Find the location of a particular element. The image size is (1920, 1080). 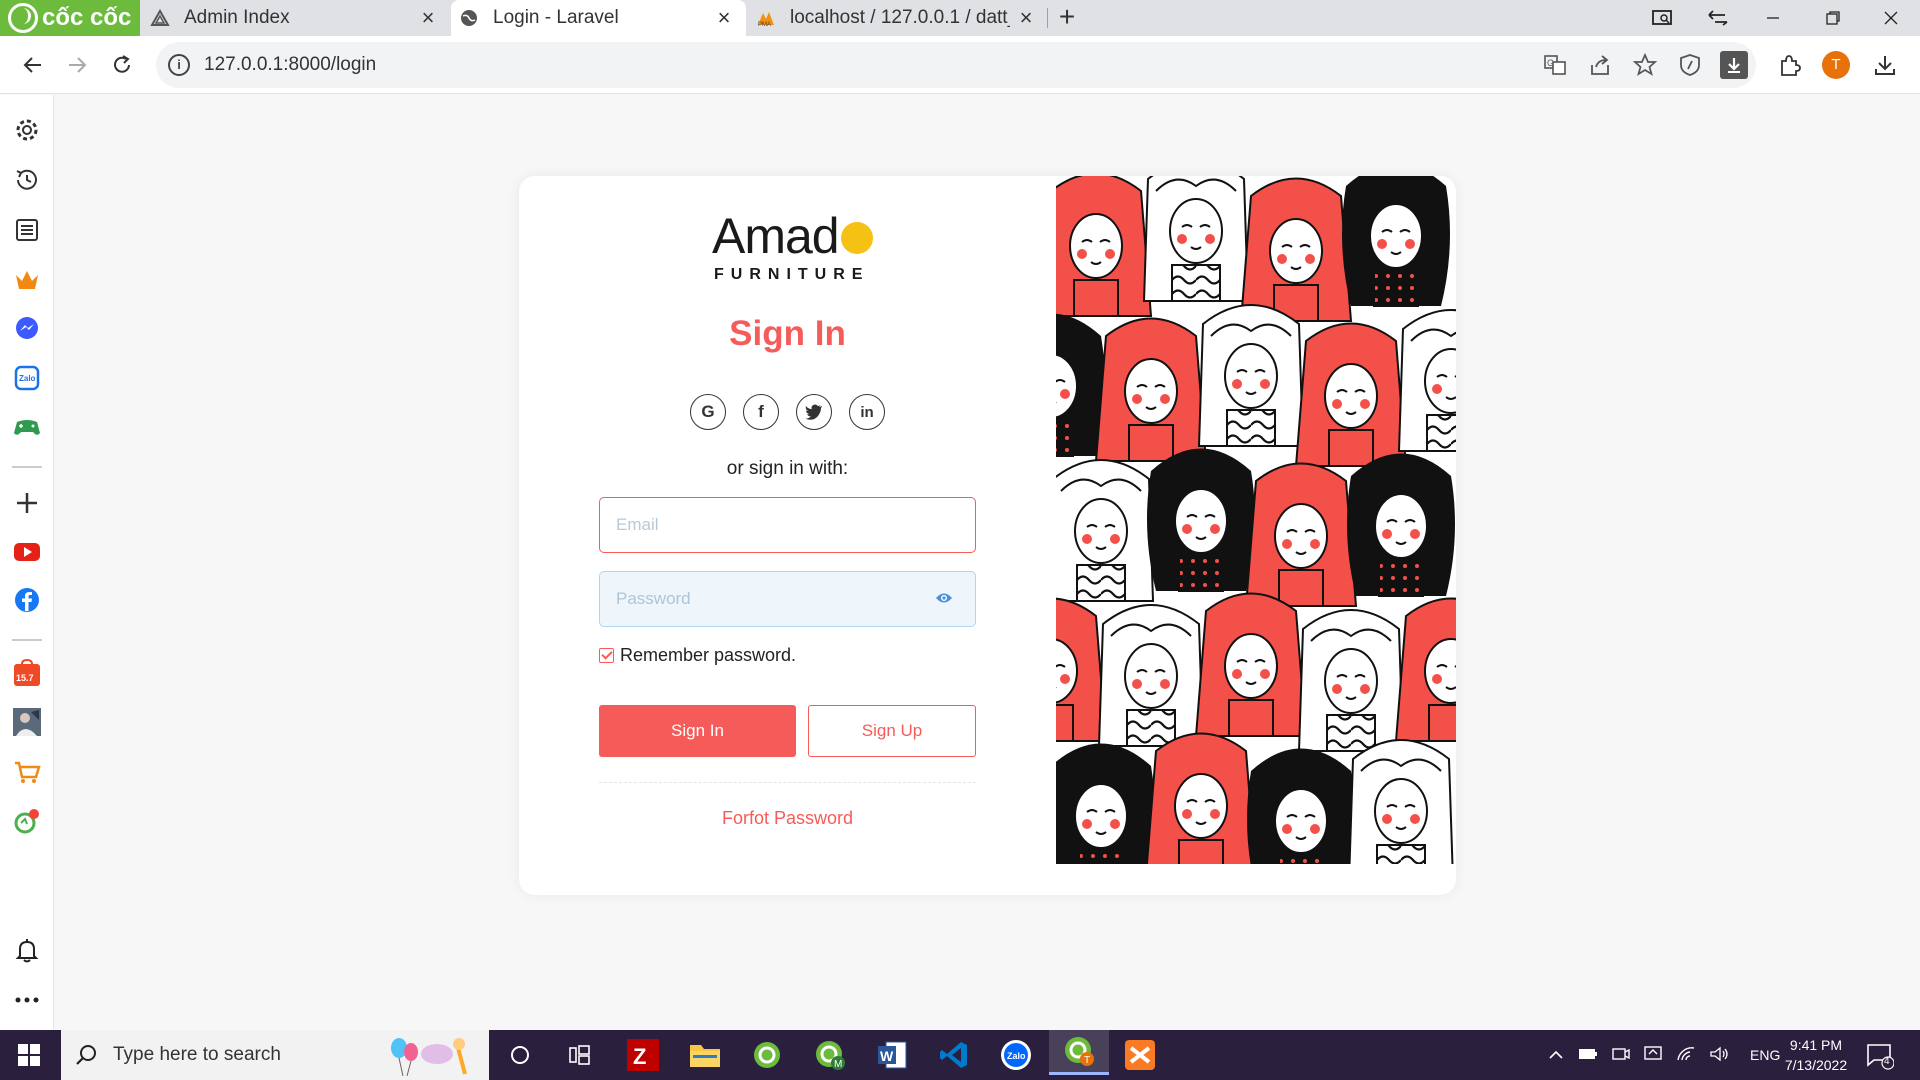

tab-admin-index: Admin Index × is located at coordinates (300, 18).